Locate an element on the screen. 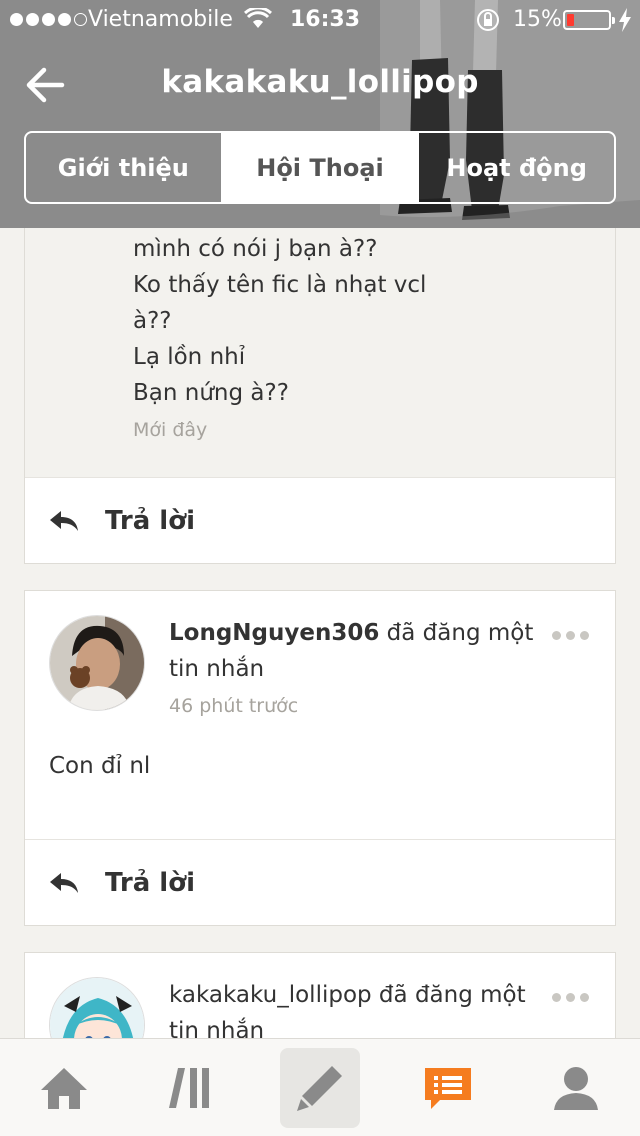 The image size is (640, 1136). post-header: LongNguyen306 đã đăng một tin nhắn is located at coordinates (359, 651).